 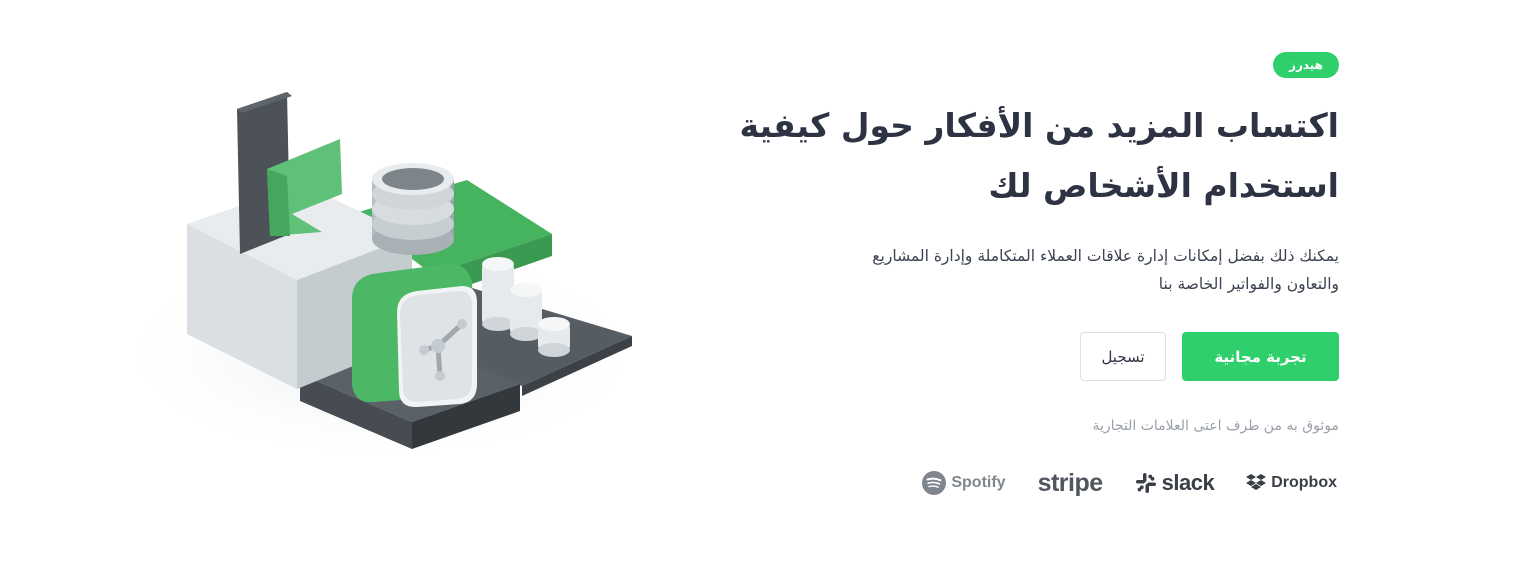 What do you see at coordinates (1248, 284) in the screenshot?
I see `hero-description-line2: والتعاون والفواتير الخاصة بنا` at bounding box center [1248, 284].